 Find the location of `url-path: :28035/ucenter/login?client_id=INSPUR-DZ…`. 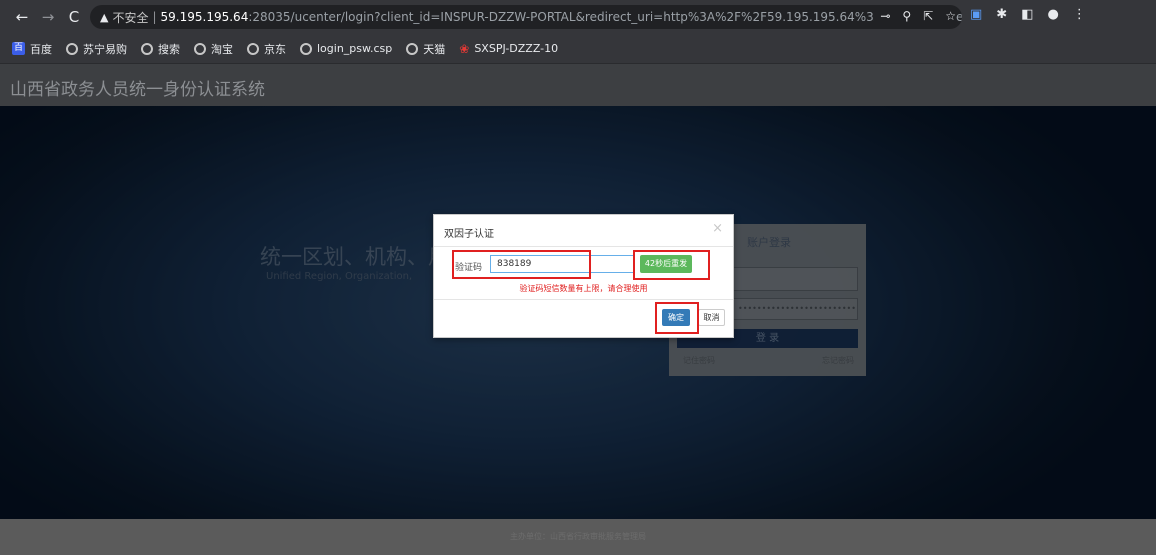

url-path: :28035/ucenter/login?client_id=INSPUR-DZ… is located at coordinates (605, 17).